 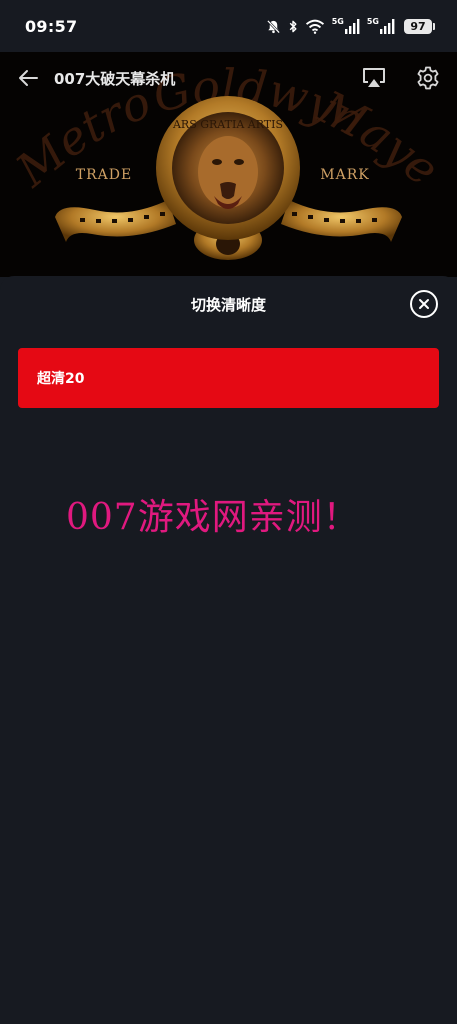 I want to click on close-button, so click(x=424, y=304).